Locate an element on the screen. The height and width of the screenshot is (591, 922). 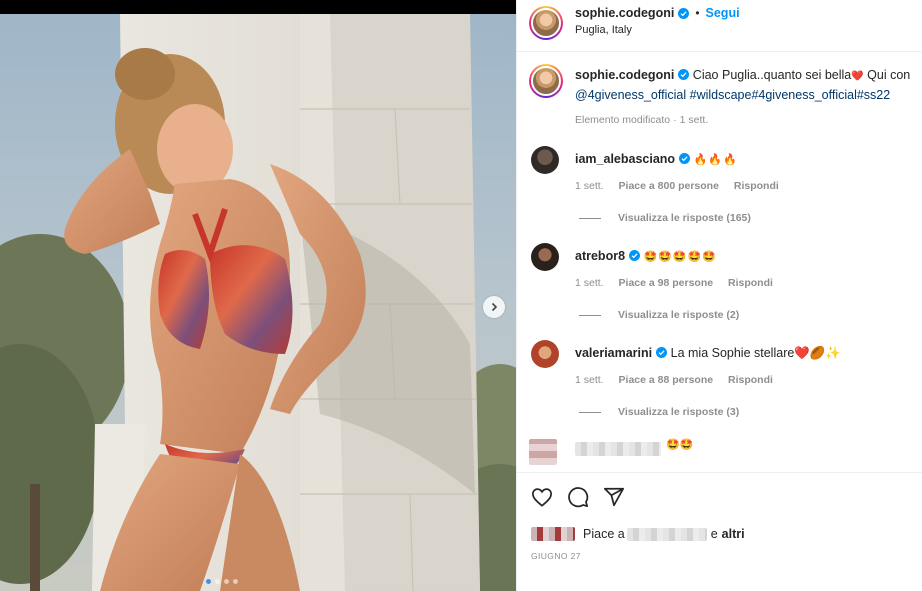
comment-likes: Piace a 800 persone is located at coordinates (669, 186).